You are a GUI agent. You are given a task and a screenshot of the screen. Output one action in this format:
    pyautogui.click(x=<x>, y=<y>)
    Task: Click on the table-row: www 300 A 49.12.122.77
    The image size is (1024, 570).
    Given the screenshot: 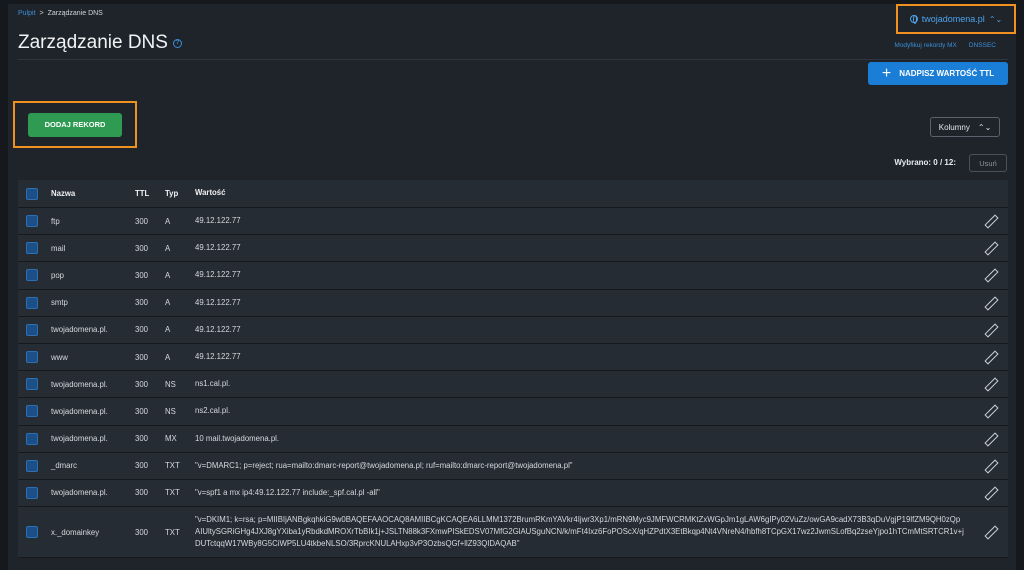 What is the action you would take?
    pyautogui.click(x=513, y=357)
    